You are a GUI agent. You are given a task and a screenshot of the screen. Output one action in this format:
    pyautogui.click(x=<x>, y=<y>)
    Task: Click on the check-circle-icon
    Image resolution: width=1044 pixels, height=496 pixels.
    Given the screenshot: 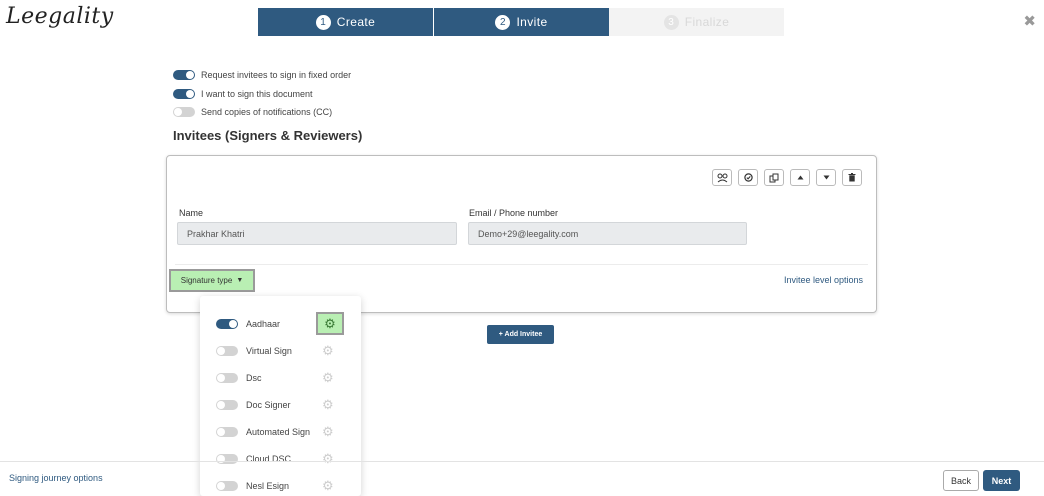 What is the action you would take?
    pyautogui.click(x=748, y=177)
    